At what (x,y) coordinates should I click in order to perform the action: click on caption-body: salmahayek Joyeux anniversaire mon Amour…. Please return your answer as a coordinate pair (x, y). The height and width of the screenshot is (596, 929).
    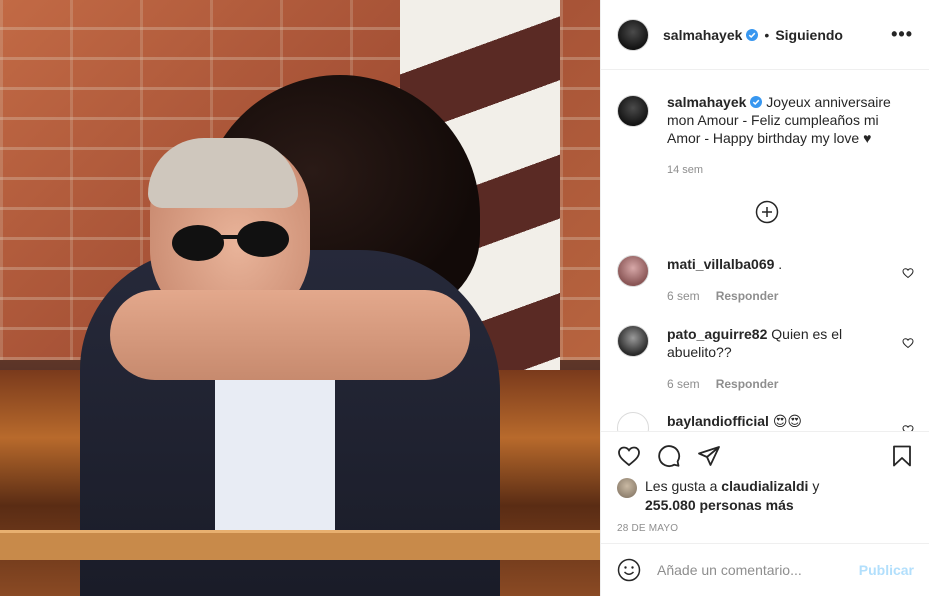
    Looking at the image, I should click on (790, 136).